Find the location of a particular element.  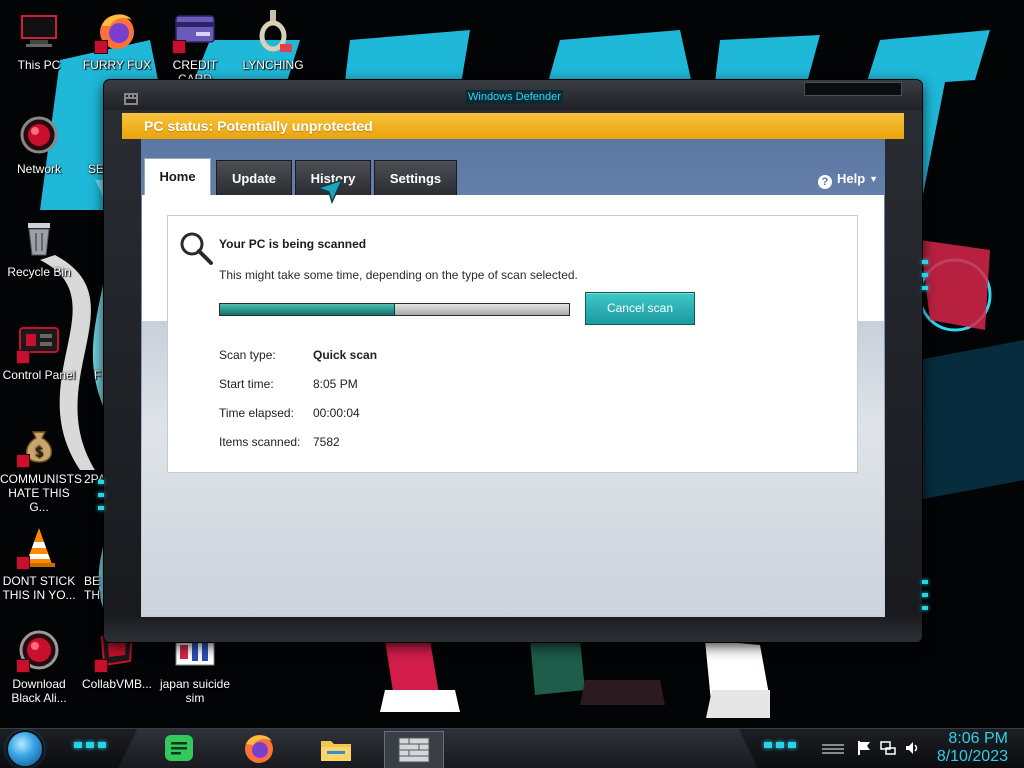

desktop-icon-label: LYNCHING is located at coordinates (273, 65).